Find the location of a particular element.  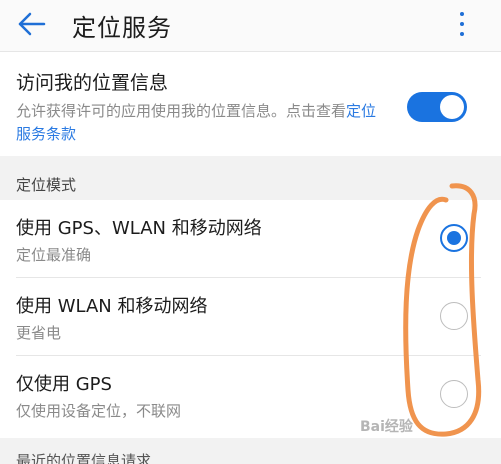

location-access-toggle is located at coordinates (437, 107).